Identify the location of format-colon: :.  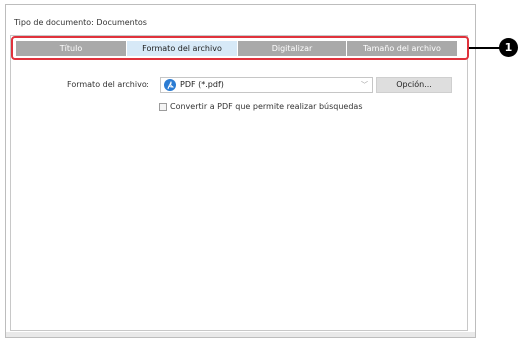
(147, 84).